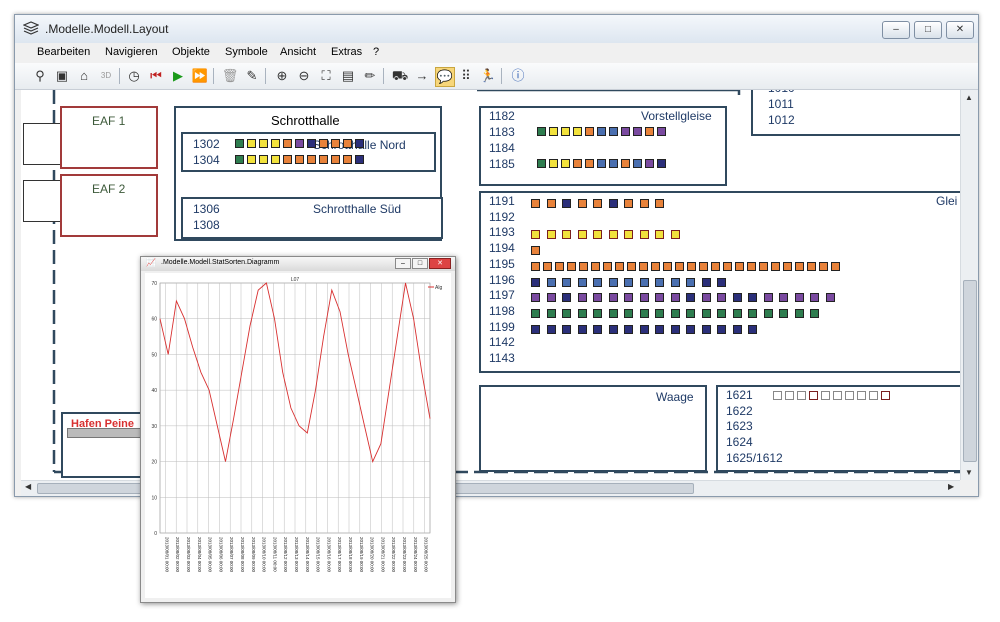 This screenshot has width=1000, height=622. What do you see at coordinates (200, 76) in the screenshot?
I see `fast-forward-icon: ⏩` at bounding box center [200, 76].